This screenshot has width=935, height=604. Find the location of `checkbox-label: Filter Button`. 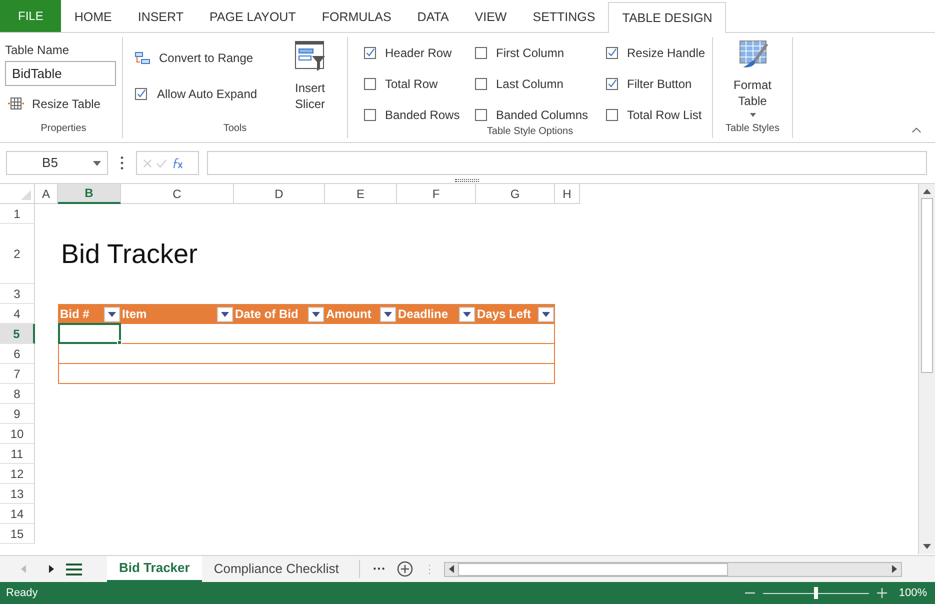

checkbox-label: Filter Button is located at coordinates (659, 84).